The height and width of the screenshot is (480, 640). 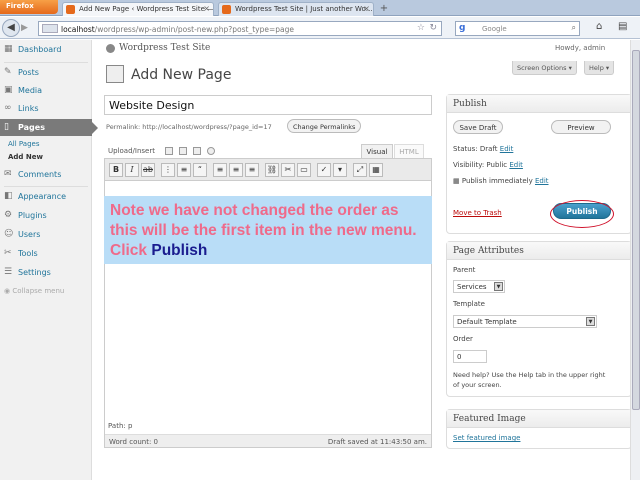 What do you see at coordinates (525, 321) in the screenshot?
I see `template-select: Default Template ▼` at bounding box center [525, 321].